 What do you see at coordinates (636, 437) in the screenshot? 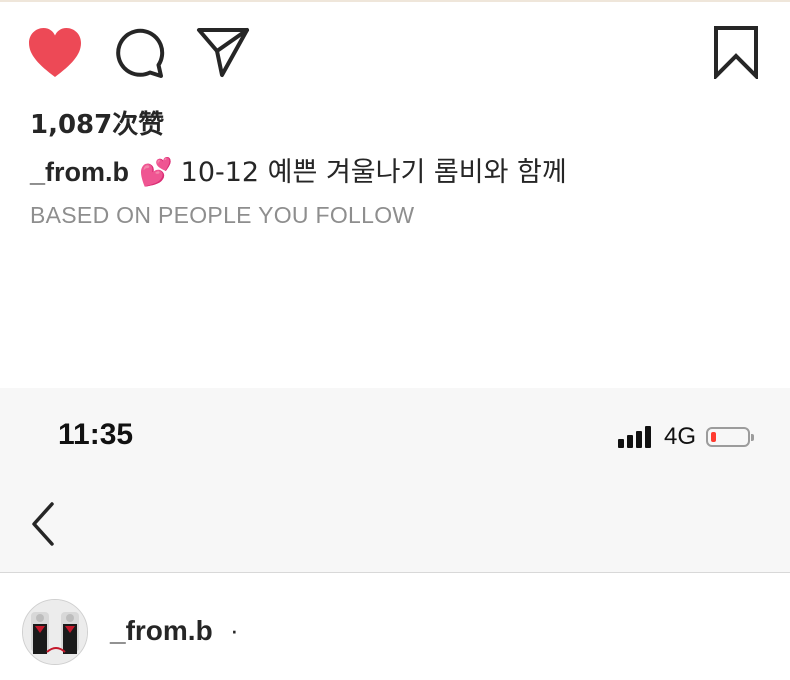
I see `cellular-signal-icon` at bounding box center [636, 437].